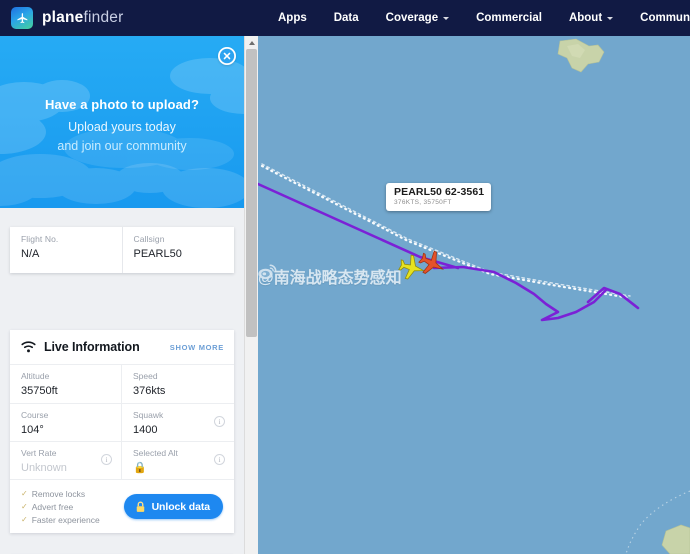 The width and height of the screenshot is (690, 554). I want to click on brand-thin-text: finder, so click(103, 17).